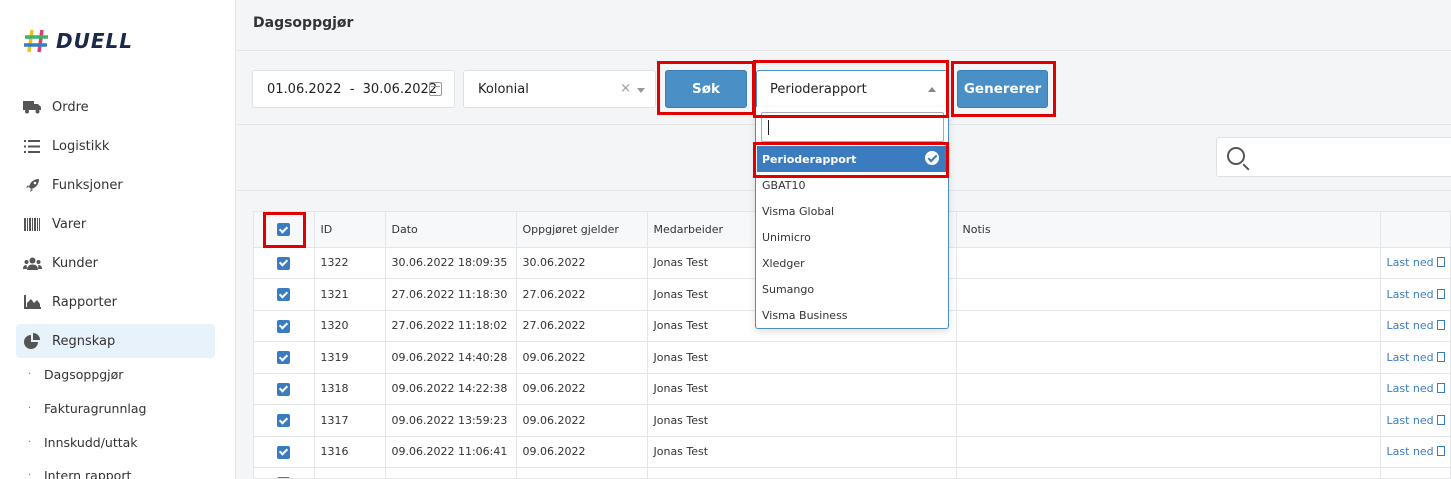 The width and height of the screenshot is (1451, 479). What do you see at coordinates (353, 89) in the screenshot?
I see `date-range-picker: 01.06.2022 - 30.06.2022` at bounding box center [353, 89].